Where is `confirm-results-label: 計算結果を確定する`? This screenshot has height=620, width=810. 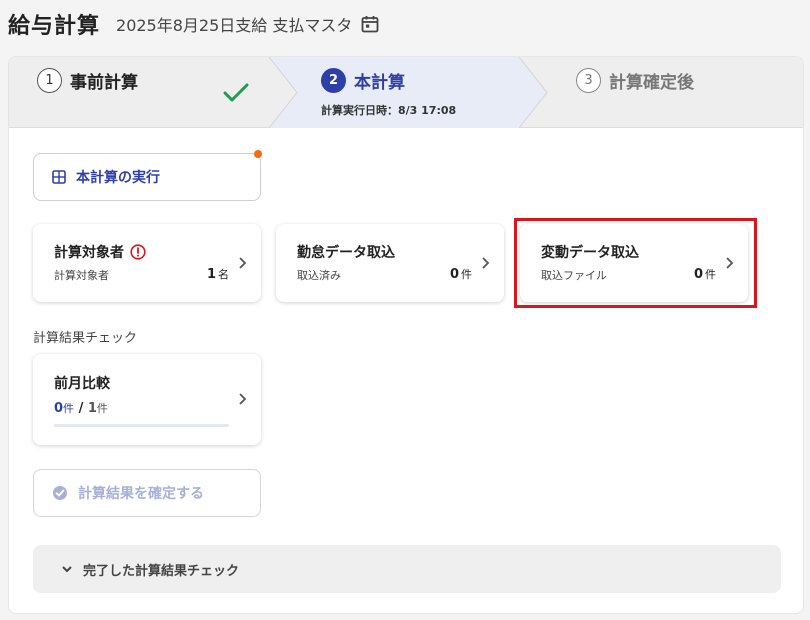
confirm-results-label: 計算結果を確定する is located at coordinates (141, 494).